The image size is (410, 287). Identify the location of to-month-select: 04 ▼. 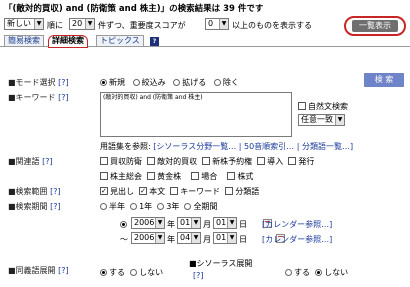
(189, 238).